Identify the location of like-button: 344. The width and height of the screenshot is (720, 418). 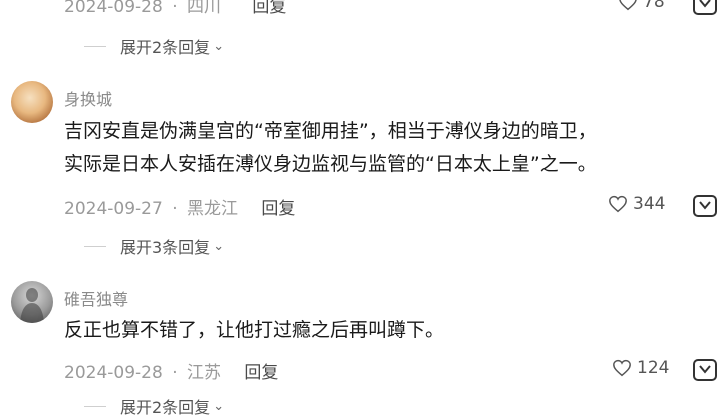
(636, 204).